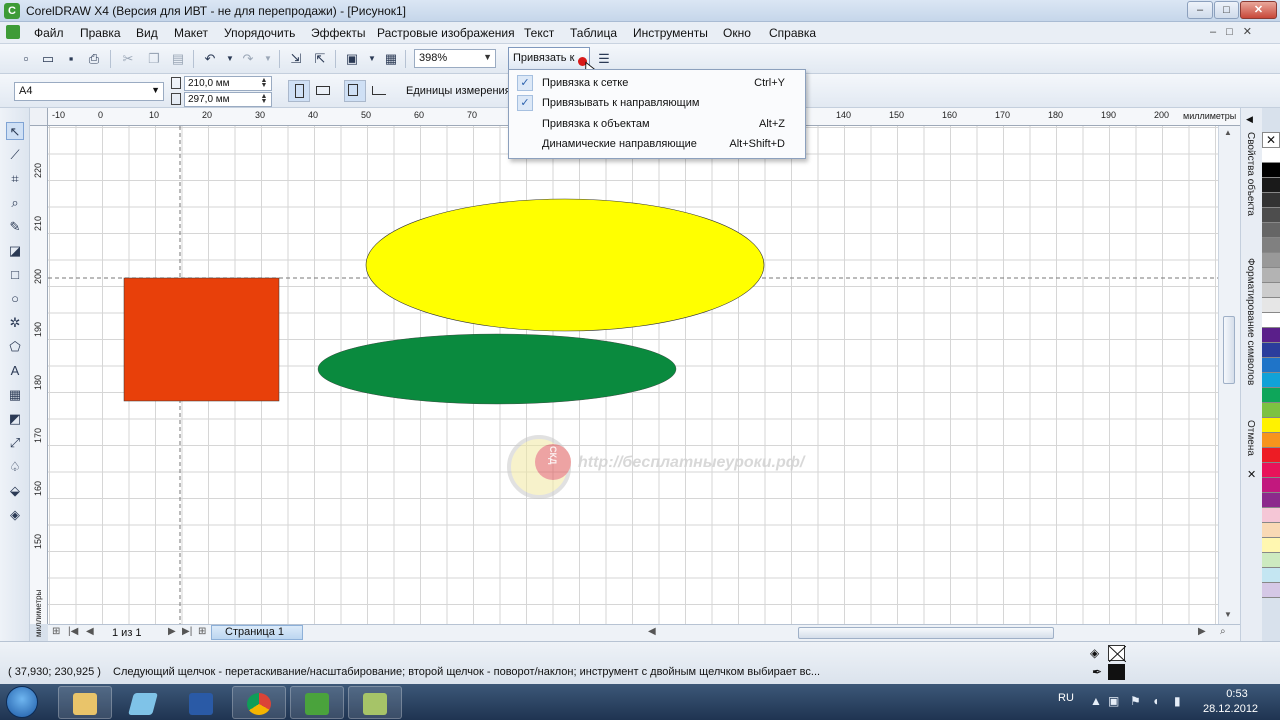  What do you see at coordinates (15, 251) in the screenshot?
I see `smart-fill-tool-icon: ◪` at bounding box center [15, 251].